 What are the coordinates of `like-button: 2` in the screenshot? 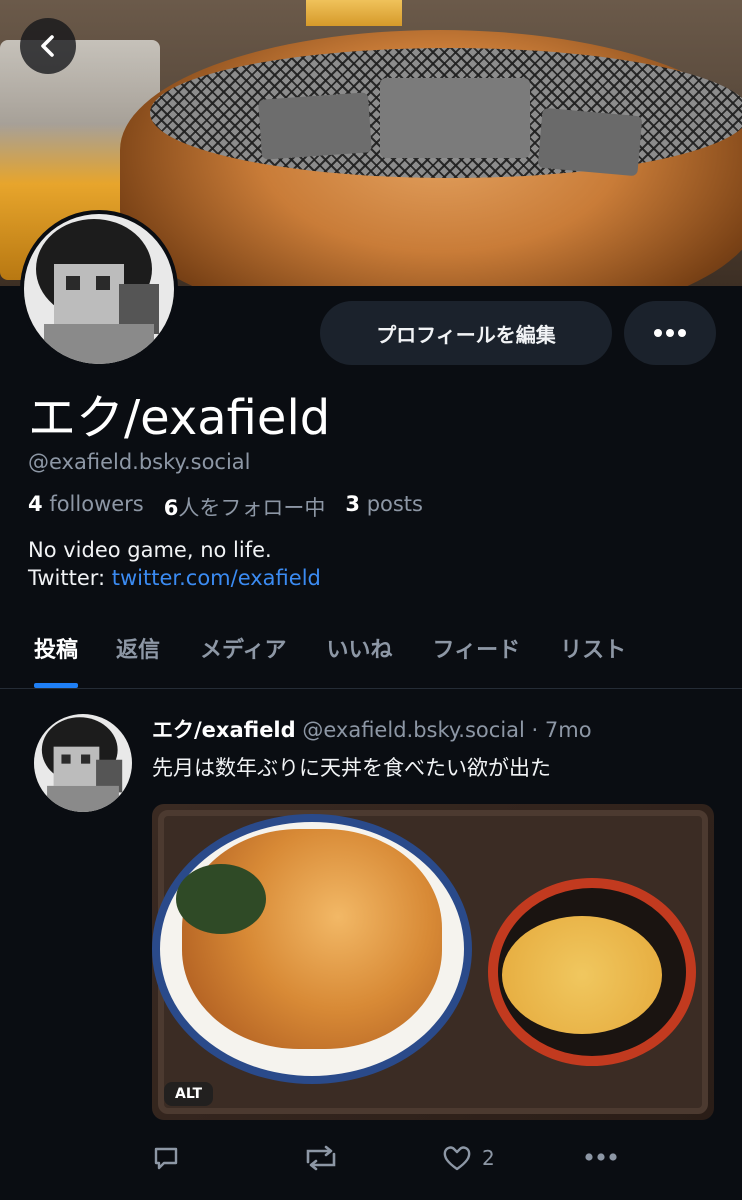 It's located at (468, 1158).